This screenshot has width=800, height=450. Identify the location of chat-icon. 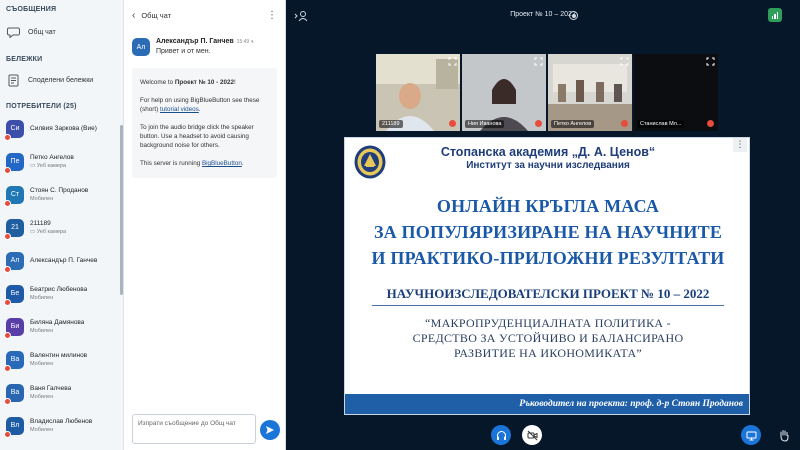
(13, 32).